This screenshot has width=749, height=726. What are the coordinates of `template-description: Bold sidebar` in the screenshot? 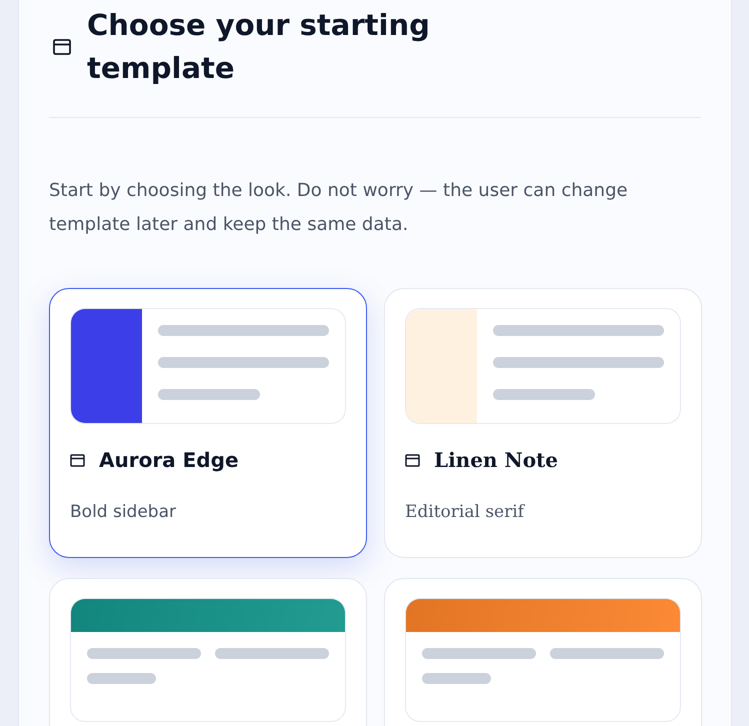 It's located at (124, 512).